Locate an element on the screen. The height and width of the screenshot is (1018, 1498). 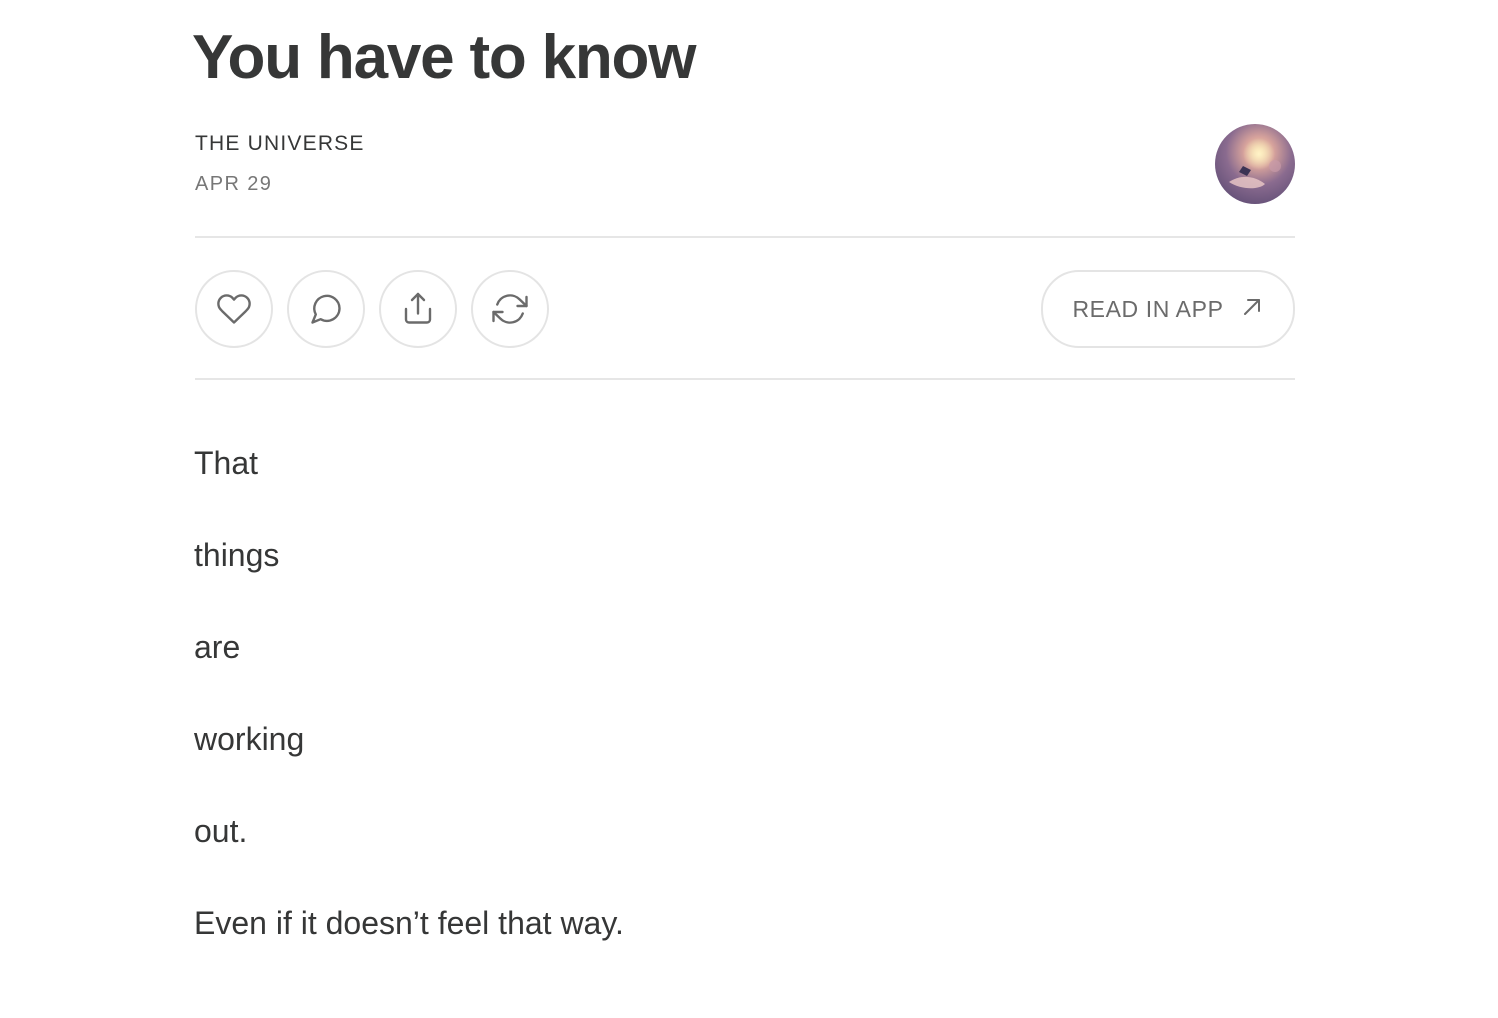
author-avatar is located at coordinates (1255, 164).